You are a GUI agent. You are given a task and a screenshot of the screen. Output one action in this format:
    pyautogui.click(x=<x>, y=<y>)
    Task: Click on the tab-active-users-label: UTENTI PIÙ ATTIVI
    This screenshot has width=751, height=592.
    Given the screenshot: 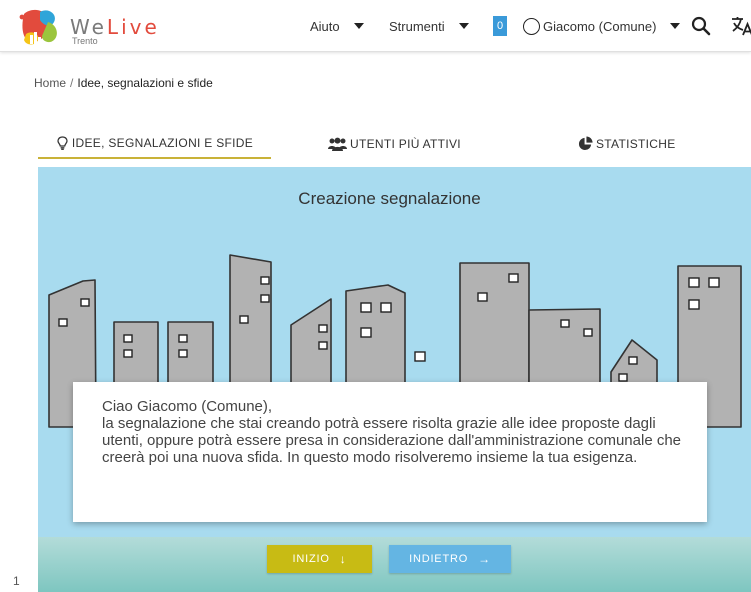 What is the action you would take?
    pyautogui.click(x=405, y=143)
    